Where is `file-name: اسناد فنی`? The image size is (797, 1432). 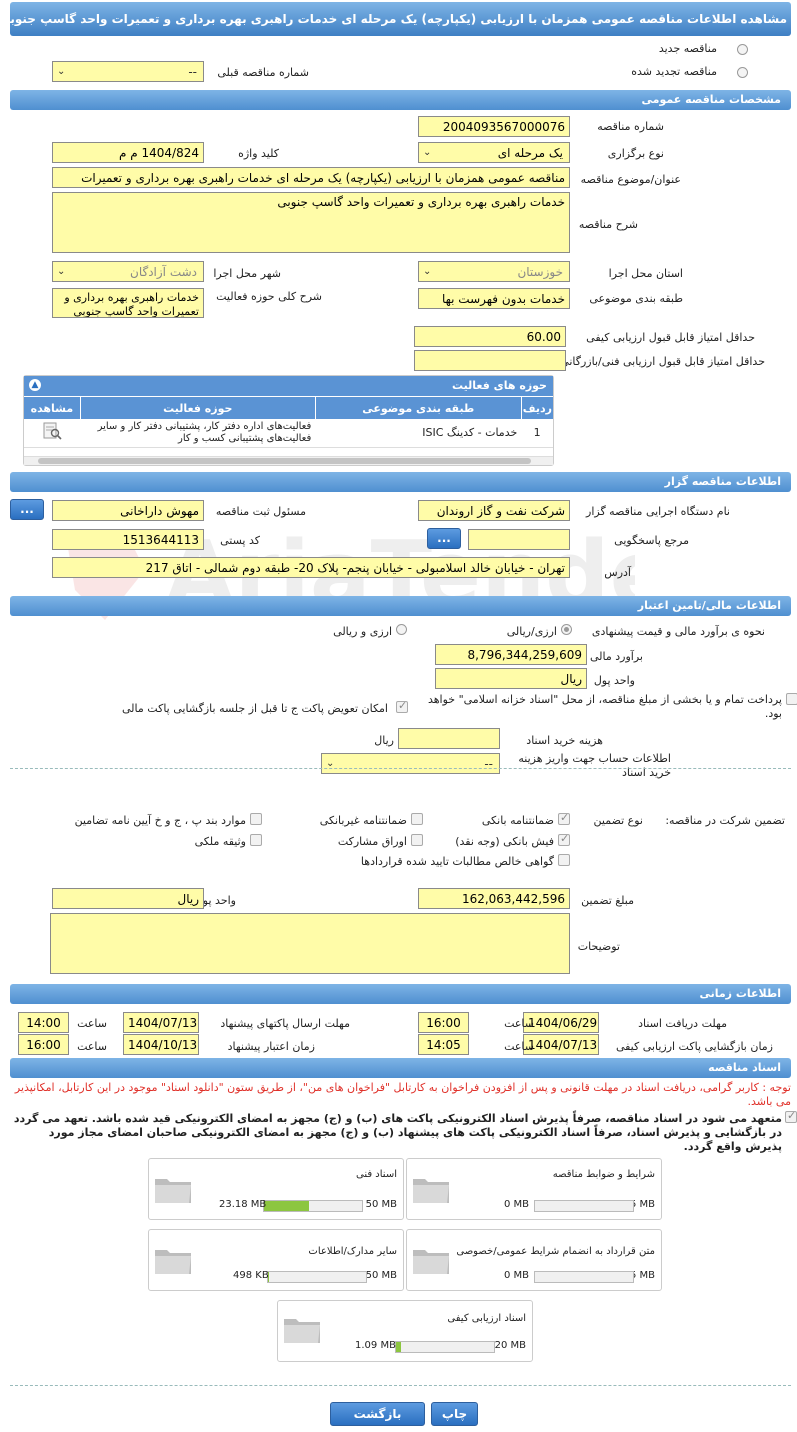 file-name: اسناد فنی is located at coordinates (376, 1174).